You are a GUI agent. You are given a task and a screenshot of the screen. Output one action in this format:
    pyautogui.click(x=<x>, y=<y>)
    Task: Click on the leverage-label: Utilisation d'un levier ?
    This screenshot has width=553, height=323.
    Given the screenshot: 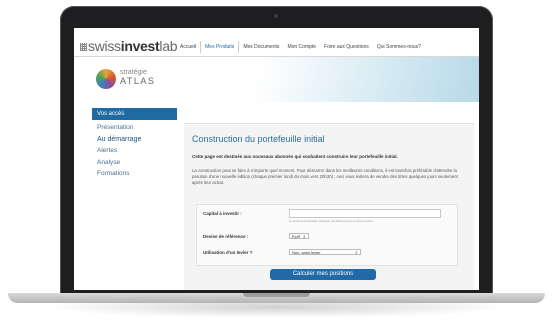 What is the action you would take?
    pyautogui.click(x=228, y=252)
    